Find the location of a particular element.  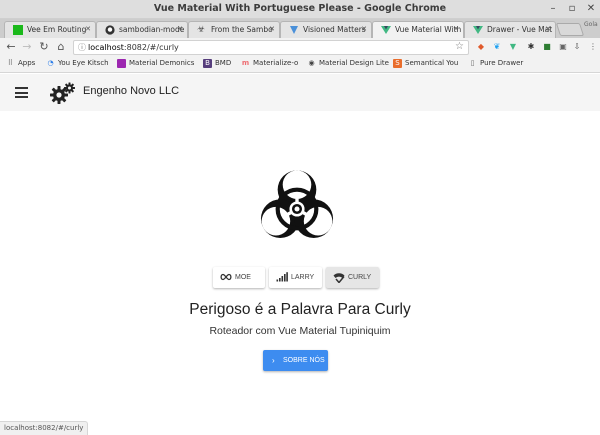

bookmark-material-design-lite: ◉ Material Design Lite is located at coordinates (348, 63).